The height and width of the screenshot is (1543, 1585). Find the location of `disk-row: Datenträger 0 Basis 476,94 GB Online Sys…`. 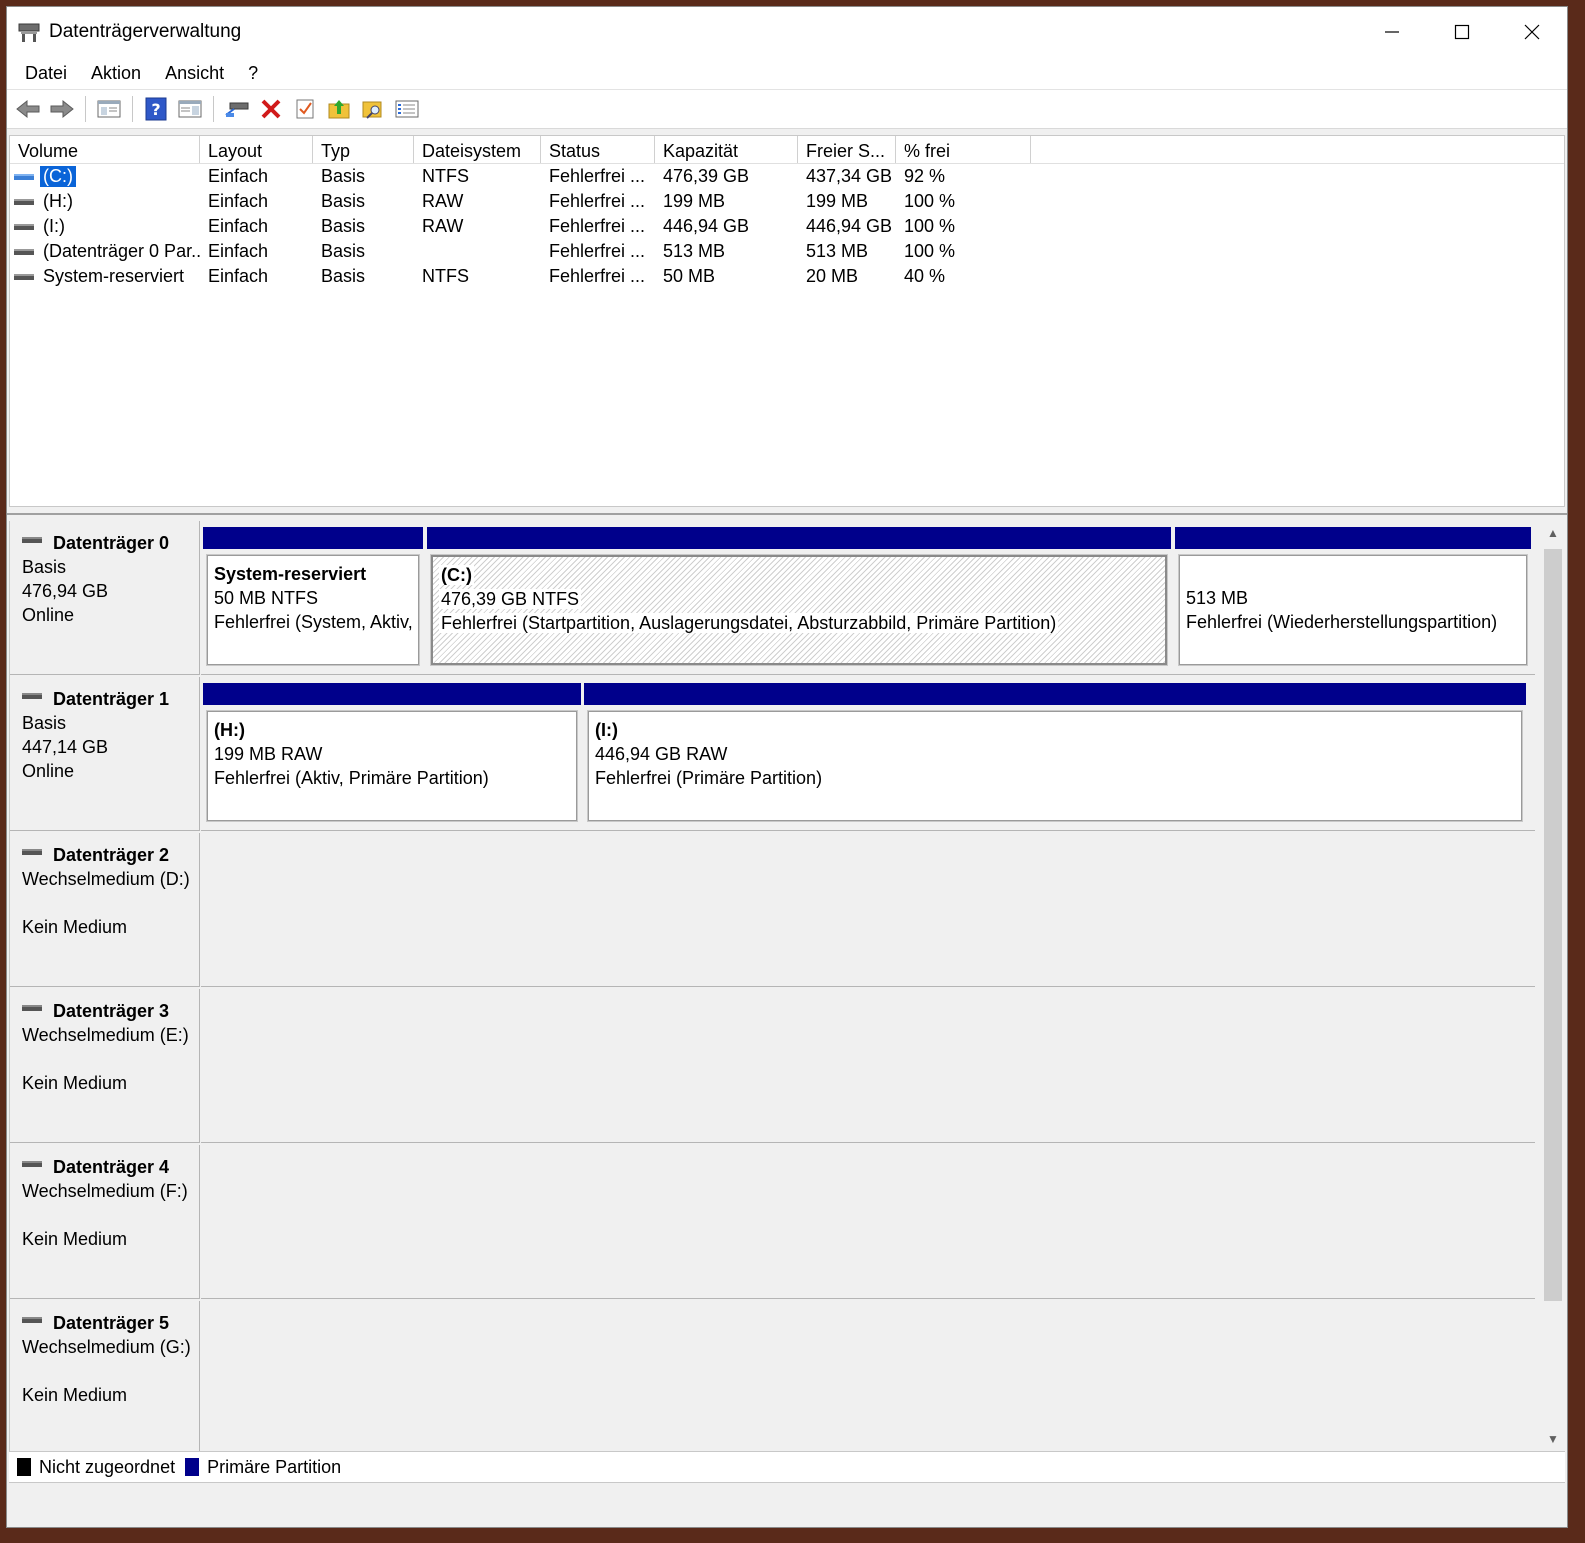

disk-row: Datenträger 0 Basis 476,94 GB Online Sys… is located at coordinates (772, 598).